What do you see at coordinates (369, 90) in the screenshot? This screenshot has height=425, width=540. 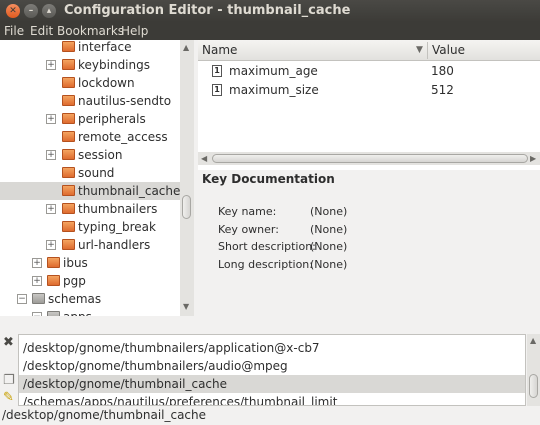 I see `key-row: 1 maximum_size 512` at bounding box center [369, 90].